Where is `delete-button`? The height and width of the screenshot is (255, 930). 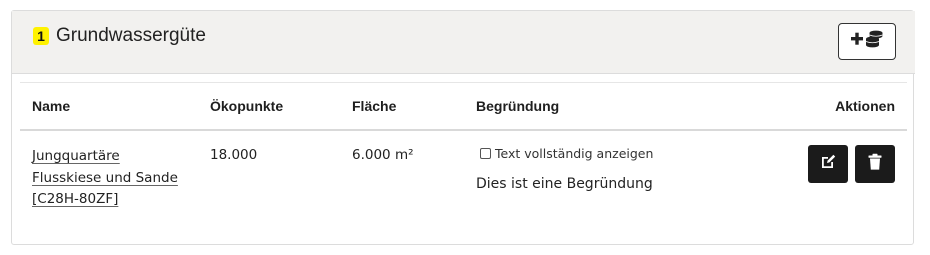 delete-button is located at coordinates (875, 164).